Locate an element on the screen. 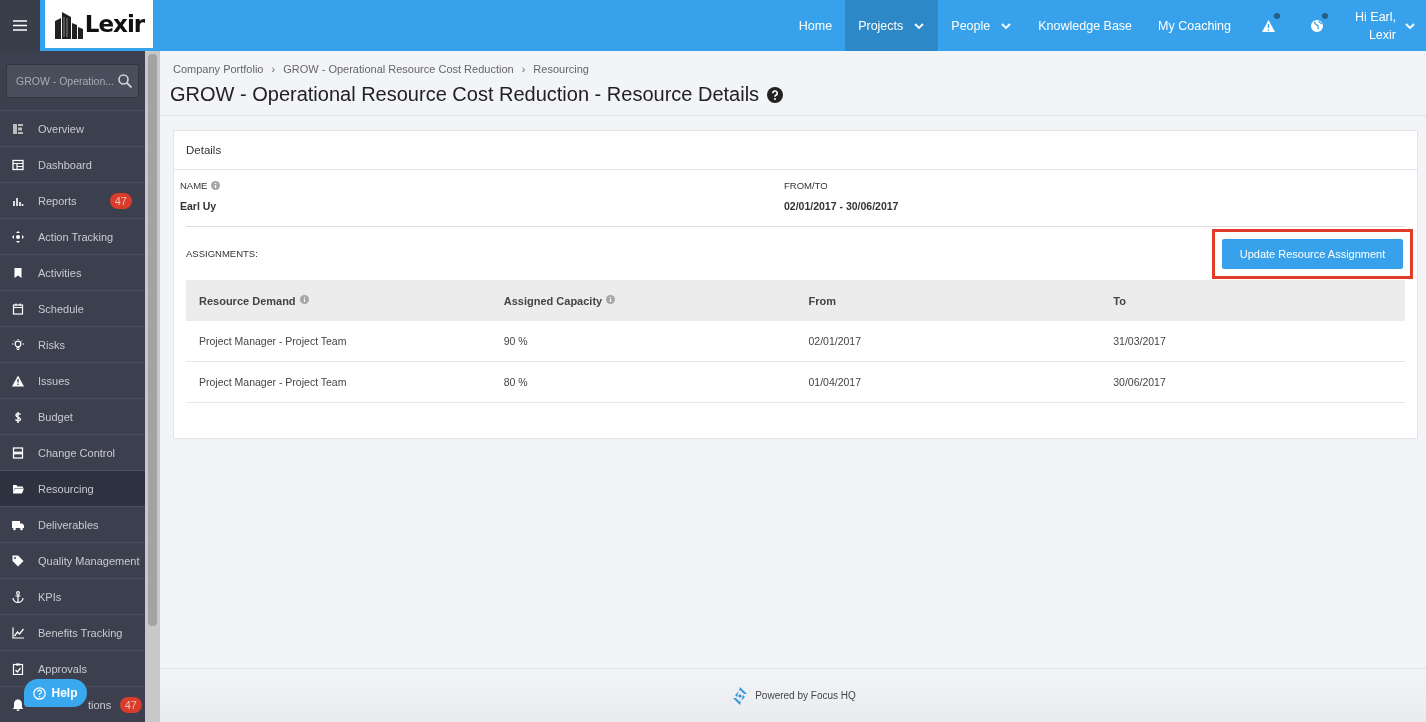 The height and width of the screenshot is (722, 1426). table-cell: 80 % is located at coordinates (643, 382).